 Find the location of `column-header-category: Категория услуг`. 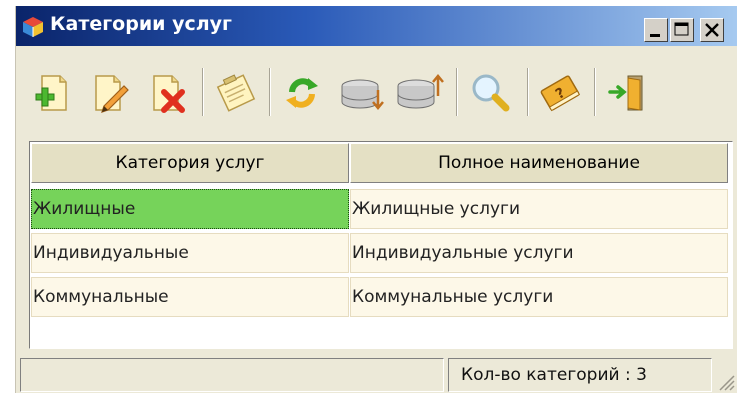

column-header-category: Категория услуг is located at coordinates (190, 163).